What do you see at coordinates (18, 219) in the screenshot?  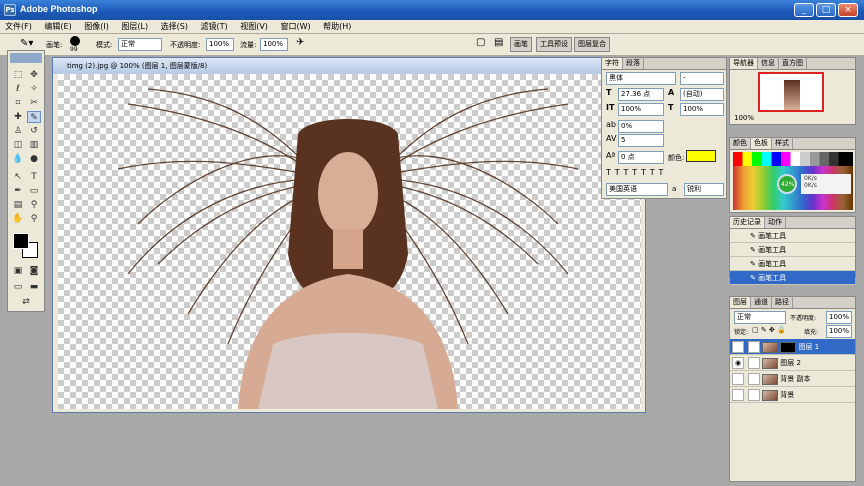 I see `hand-tool-icon: ✋` at bounding box center [18, 219].